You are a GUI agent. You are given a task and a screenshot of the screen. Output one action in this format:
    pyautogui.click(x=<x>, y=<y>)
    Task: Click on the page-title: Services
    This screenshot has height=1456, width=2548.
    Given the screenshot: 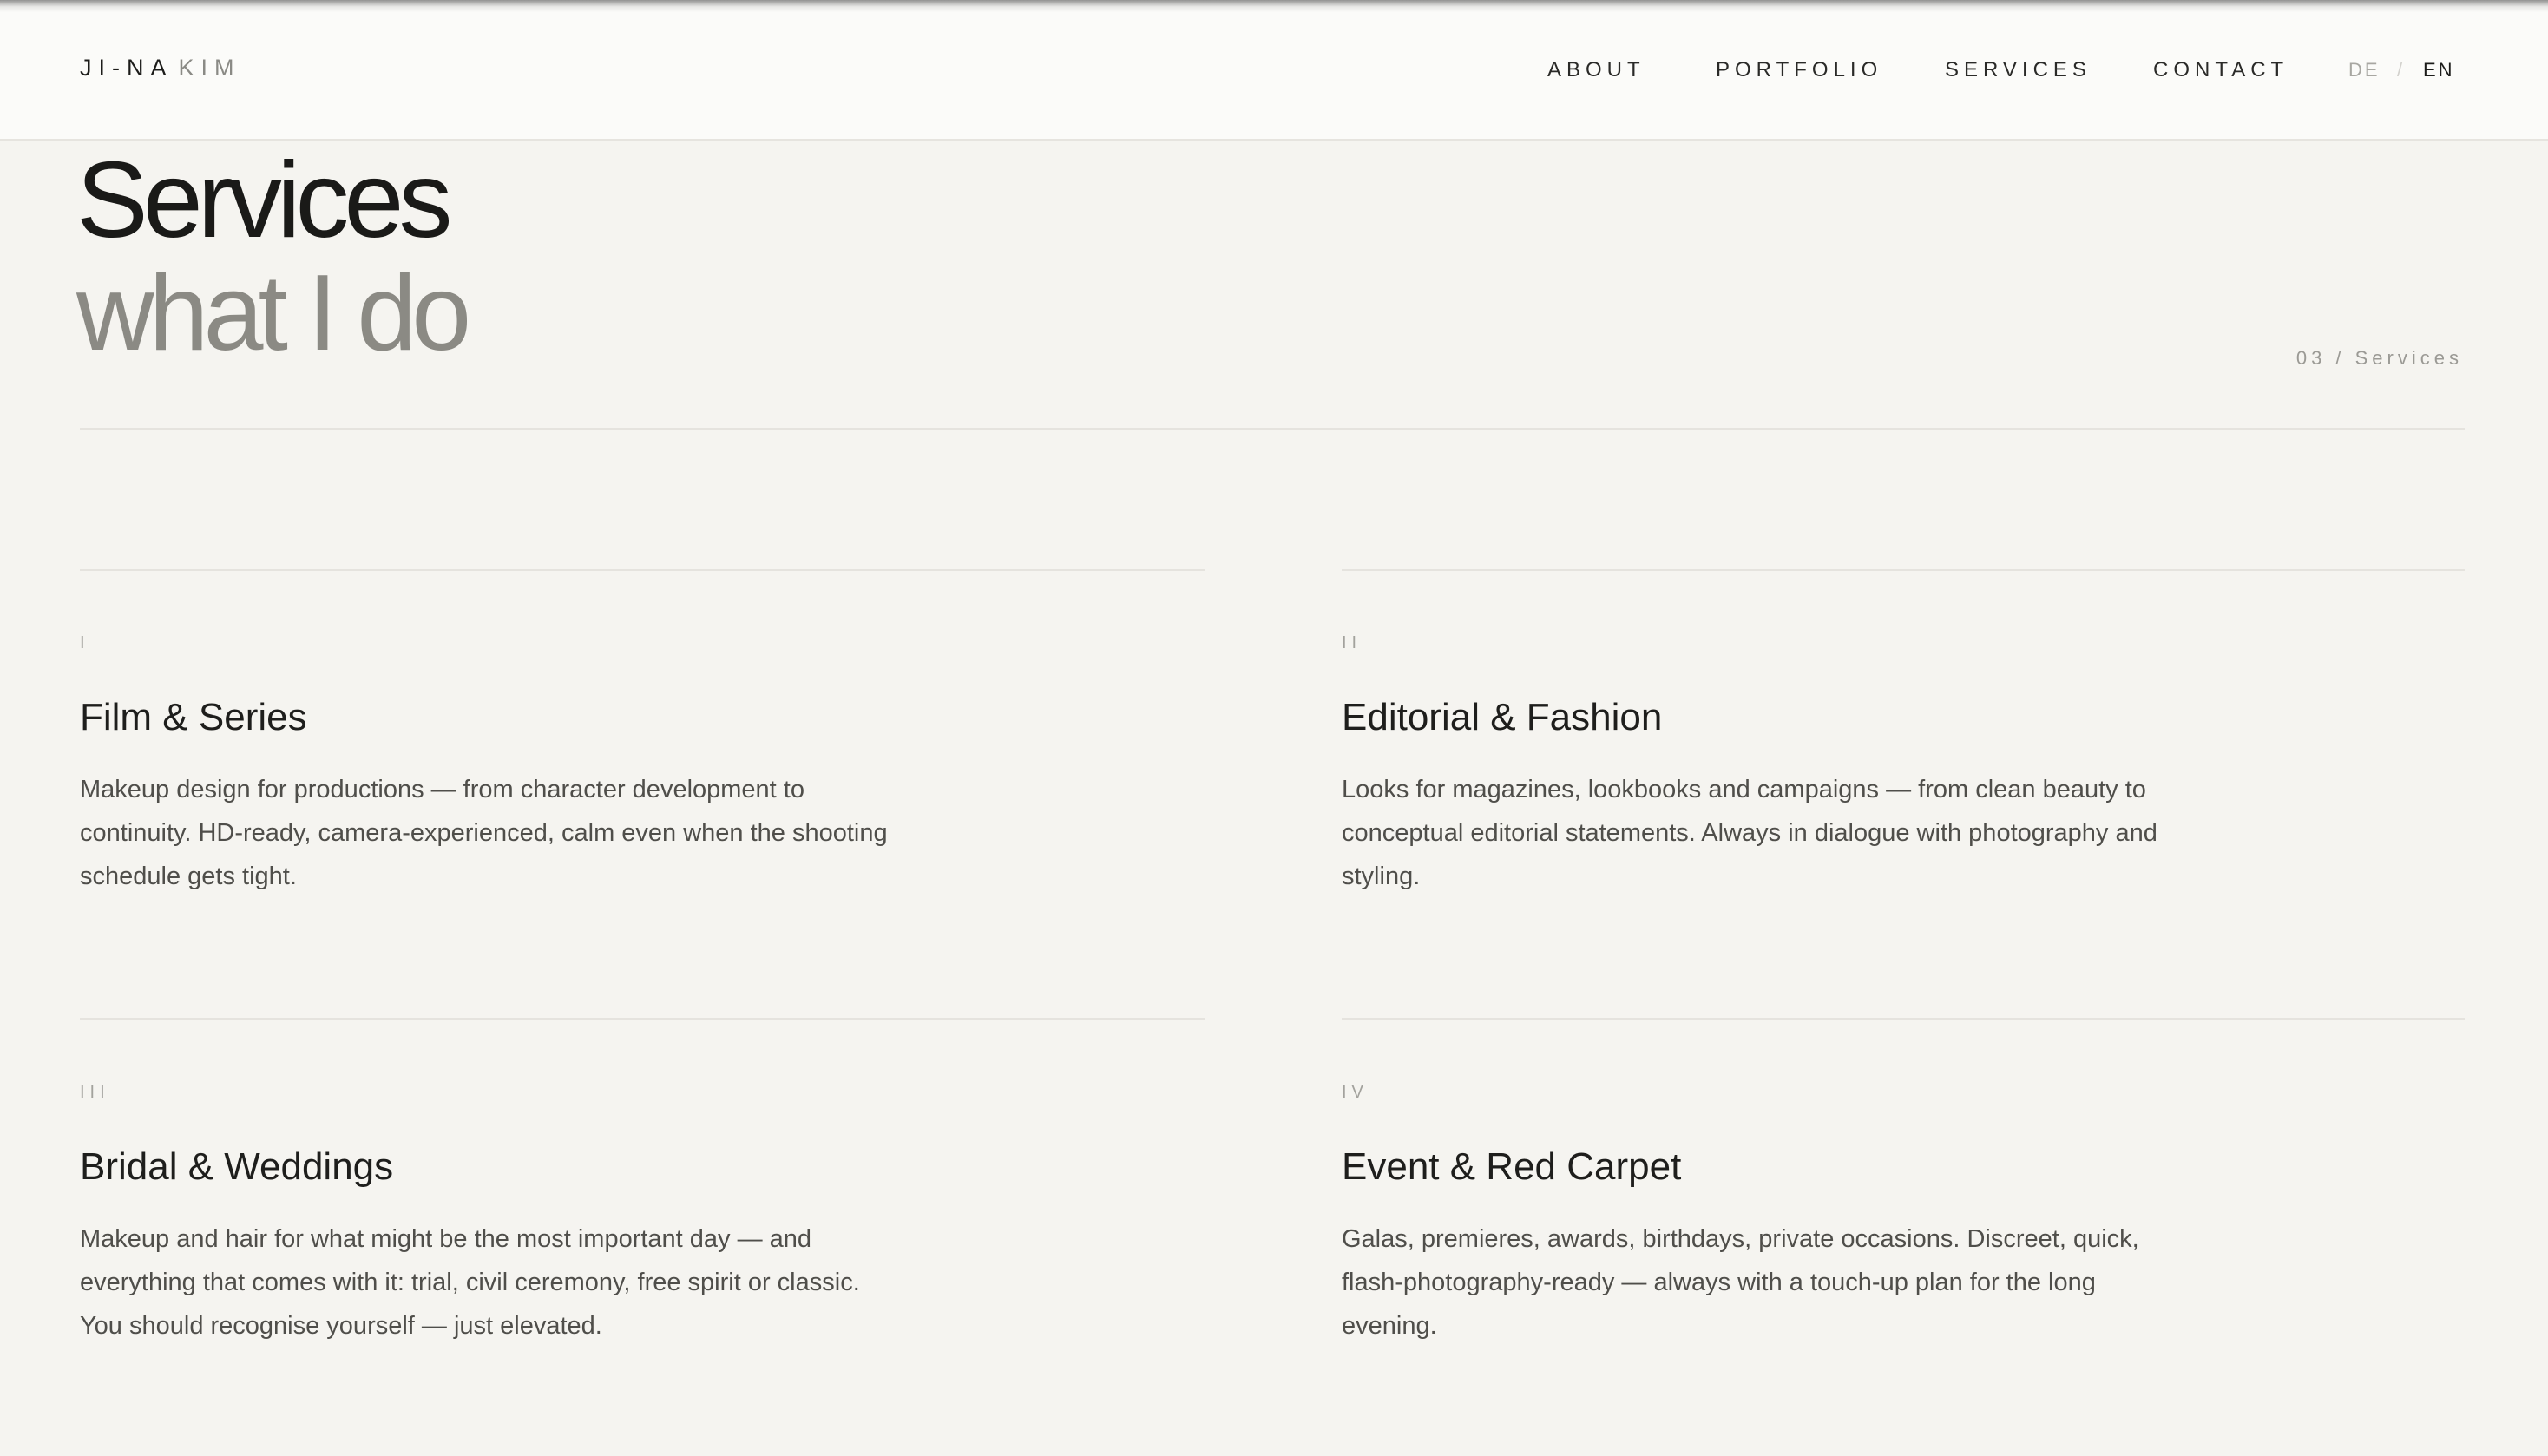 What is the action you would take?
    pyautogui.click(x=264, y=200)
    